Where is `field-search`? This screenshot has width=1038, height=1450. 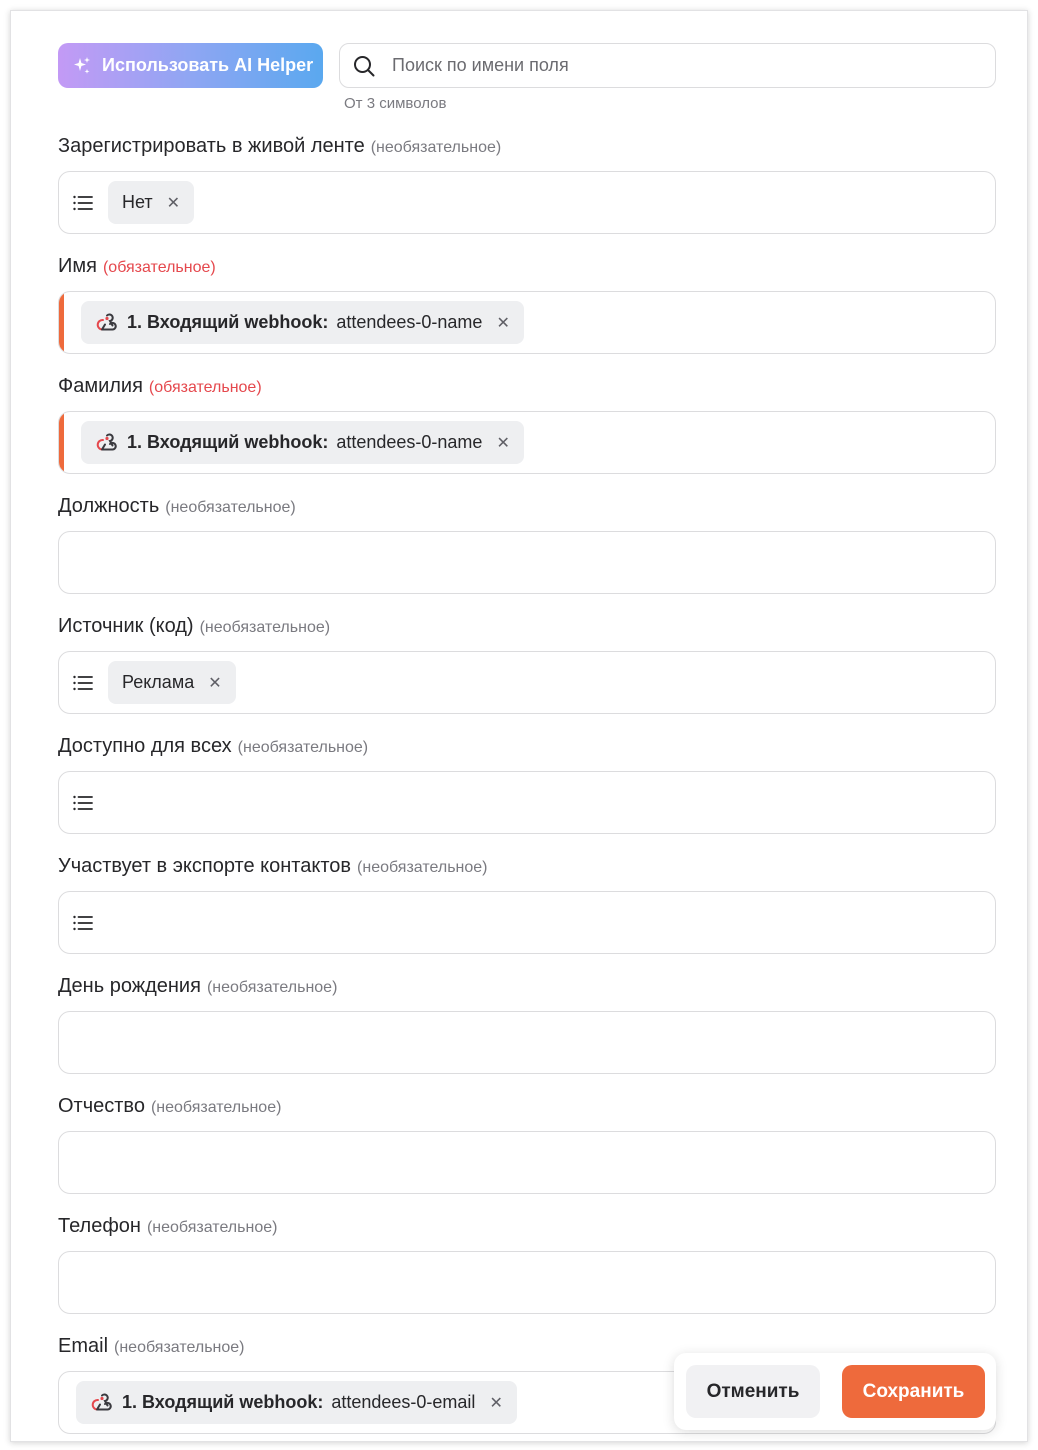
field-search is located at coordinates (667, 65).